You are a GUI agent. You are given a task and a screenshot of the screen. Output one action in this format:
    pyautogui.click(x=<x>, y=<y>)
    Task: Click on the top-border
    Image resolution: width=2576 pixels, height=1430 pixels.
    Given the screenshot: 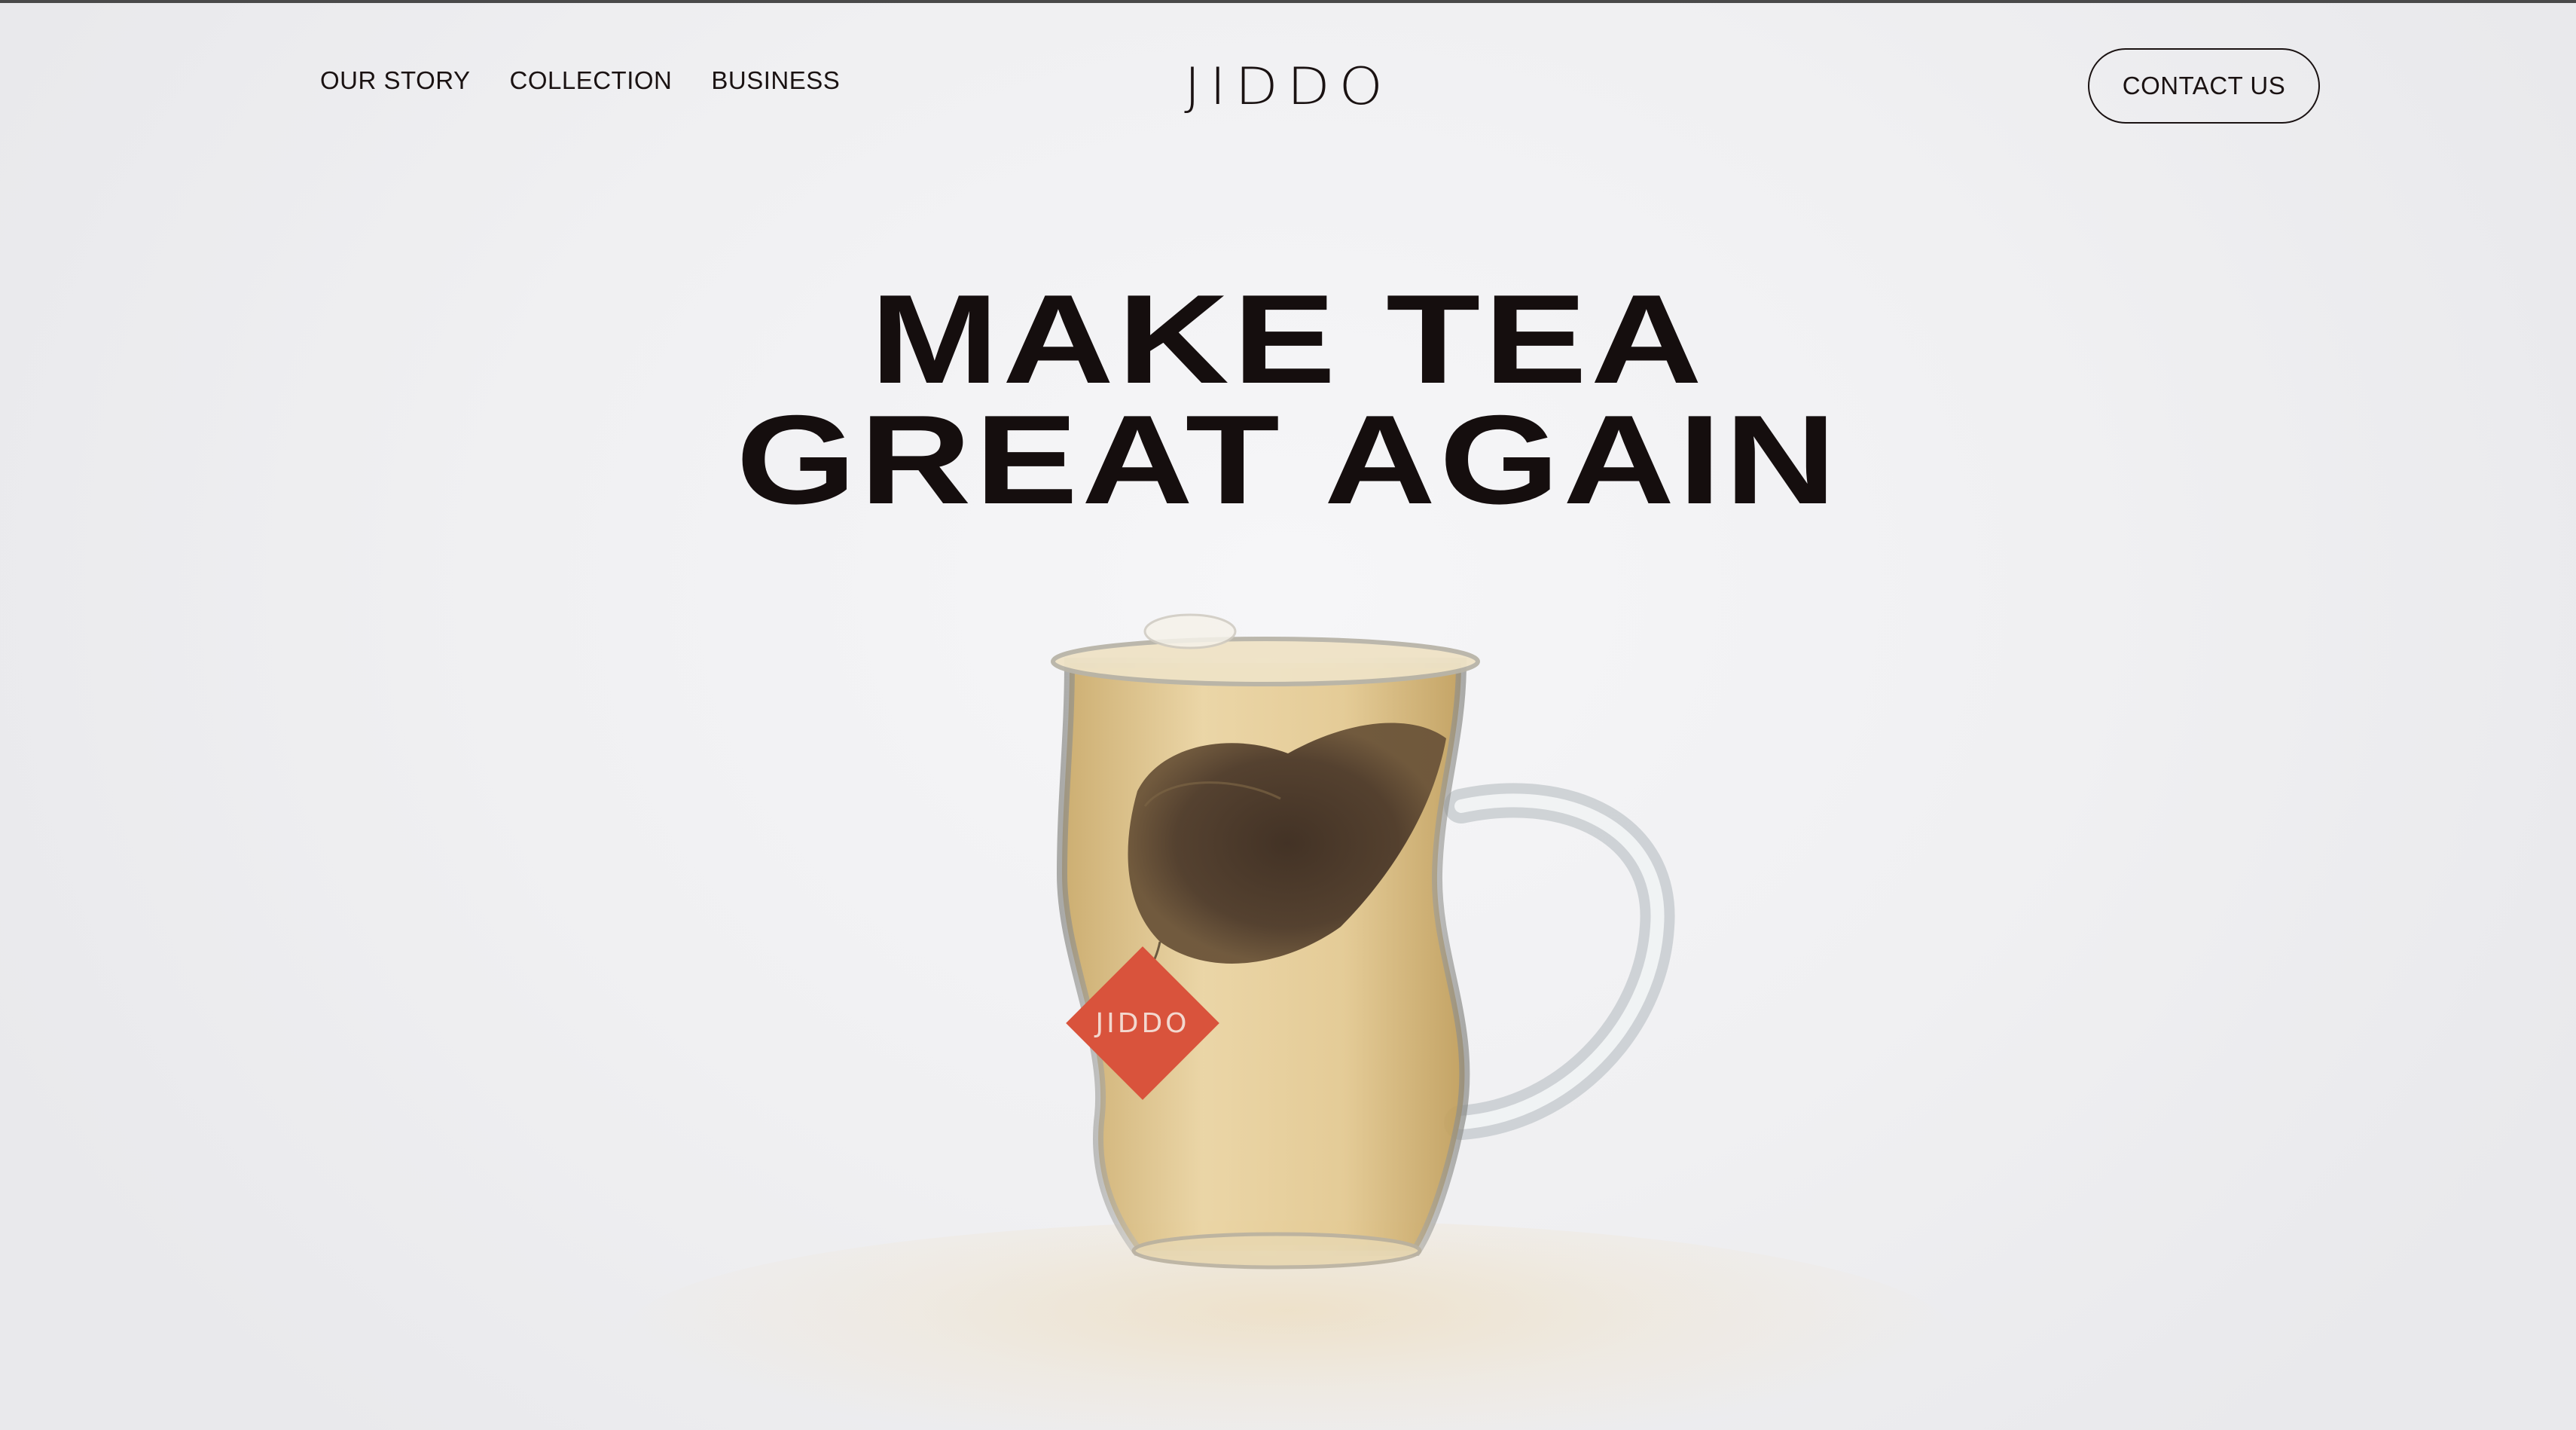 What is the action you would take?
    pyautogui.click(x=1288, y=2)
    